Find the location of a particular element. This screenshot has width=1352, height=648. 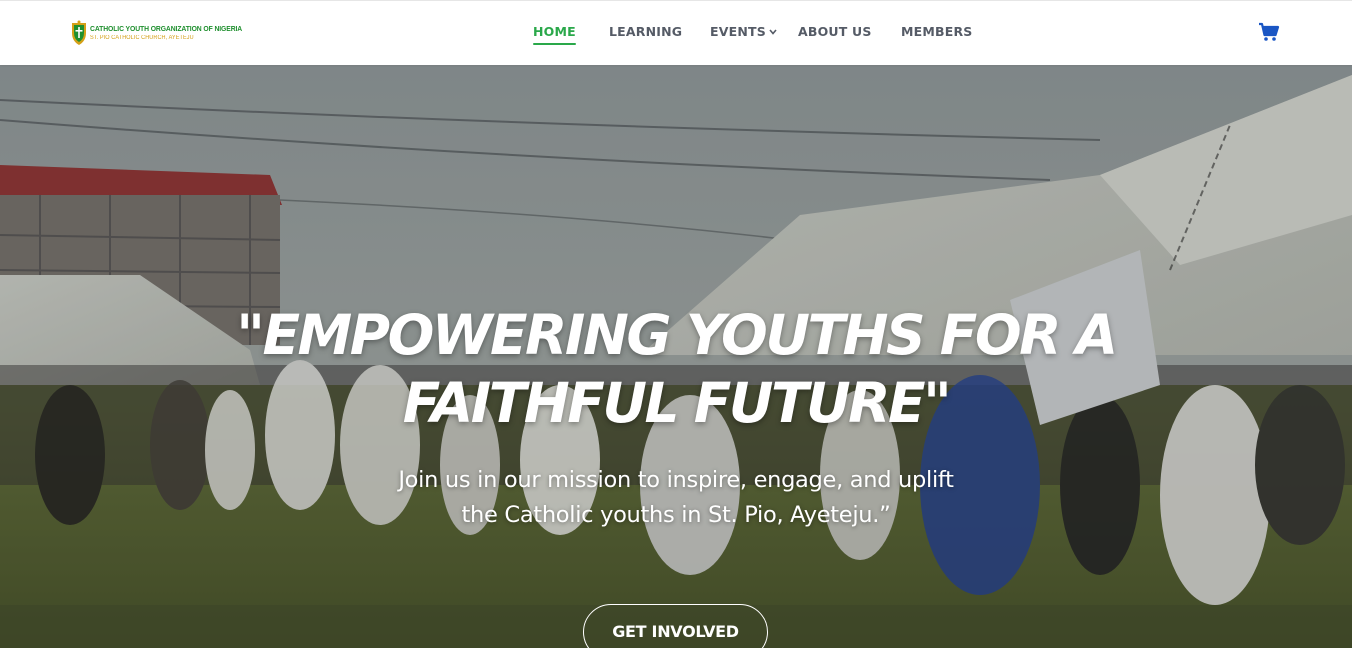

chevron-down-icon is located at coordinates (773, 32).